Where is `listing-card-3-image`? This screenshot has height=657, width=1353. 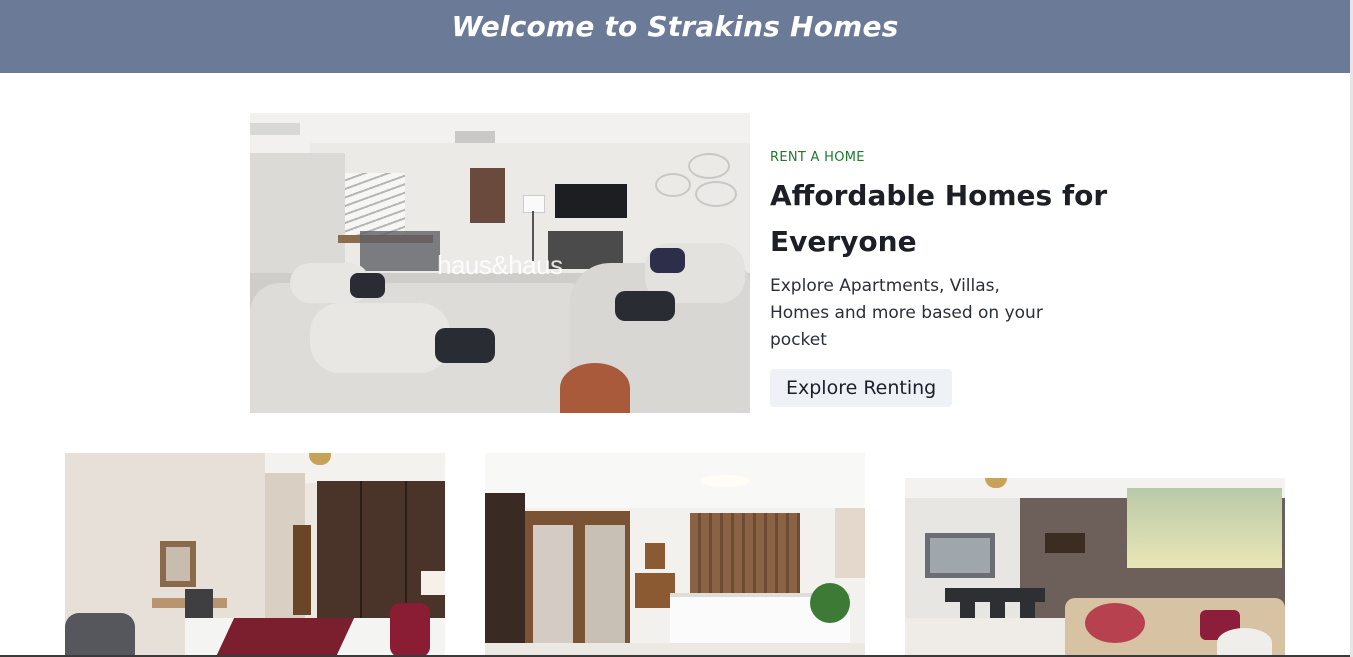
listing-card-3-image is located at coordinates (1095, 567).